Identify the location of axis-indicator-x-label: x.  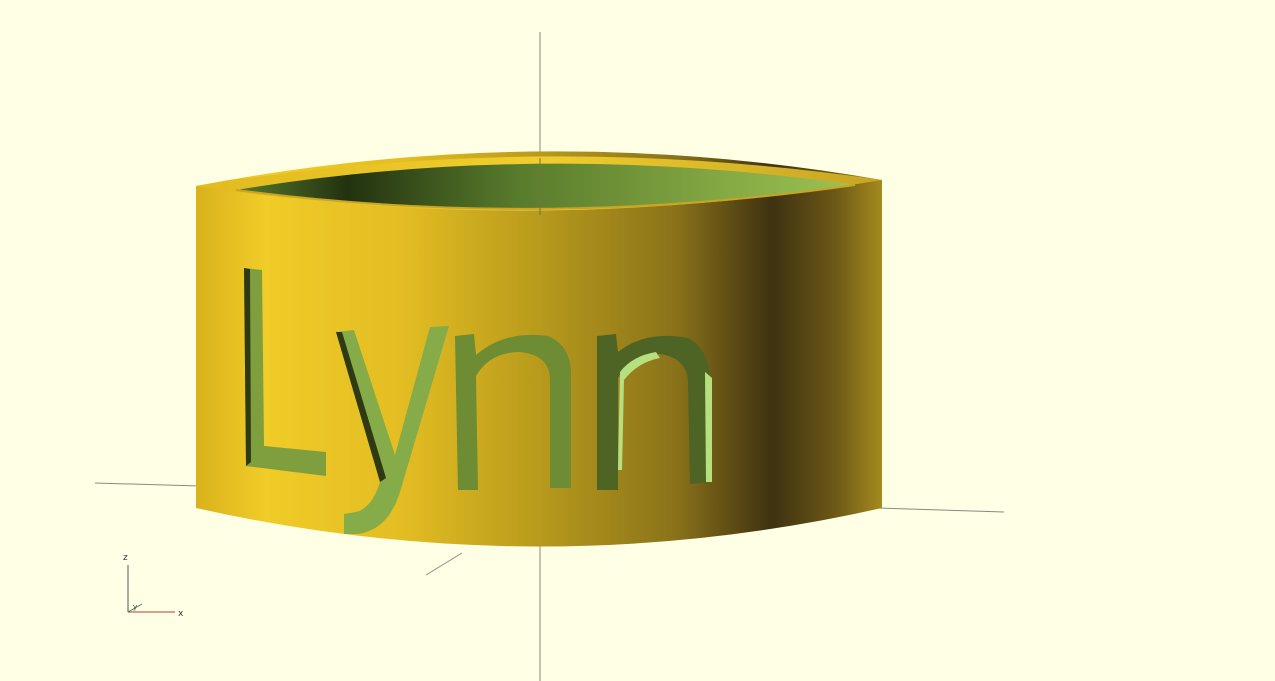
(181, 614).